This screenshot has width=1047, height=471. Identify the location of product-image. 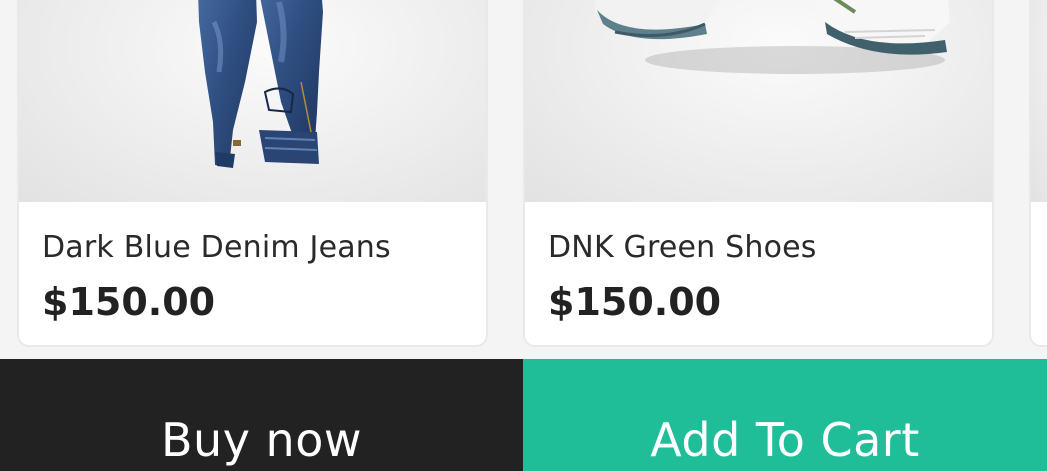
(1039, 101).